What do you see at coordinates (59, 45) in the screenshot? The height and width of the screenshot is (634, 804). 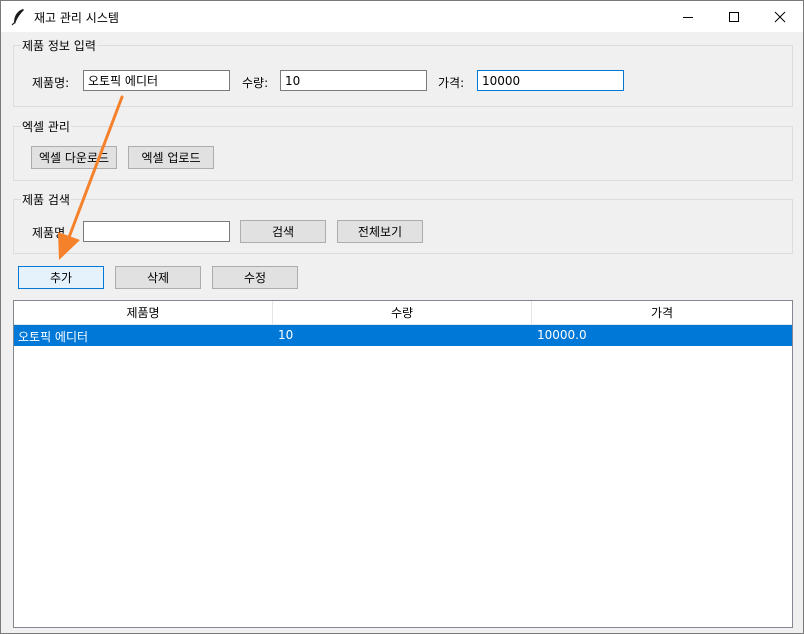 I see `product-info-title: 제품 정보 입력` at bounding box center [59, 45].